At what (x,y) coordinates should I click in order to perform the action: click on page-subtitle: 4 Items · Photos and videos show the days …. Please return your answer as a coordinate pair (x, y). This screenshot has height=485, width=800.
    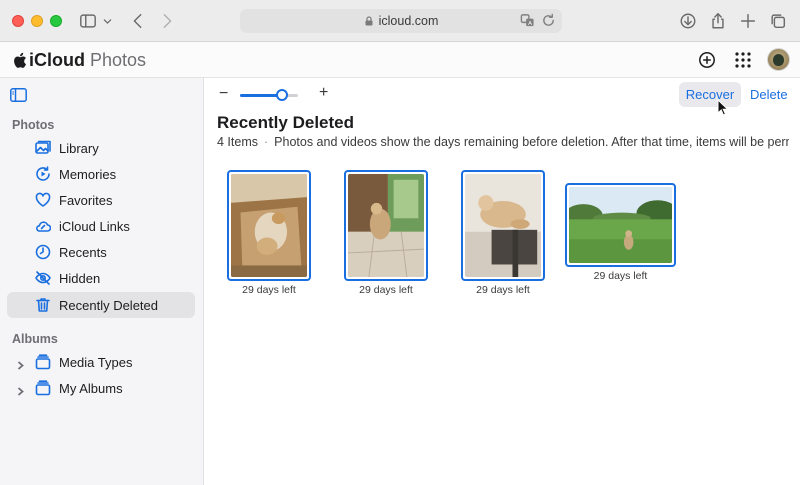
    Looking at the image, I should click on (503, 142).